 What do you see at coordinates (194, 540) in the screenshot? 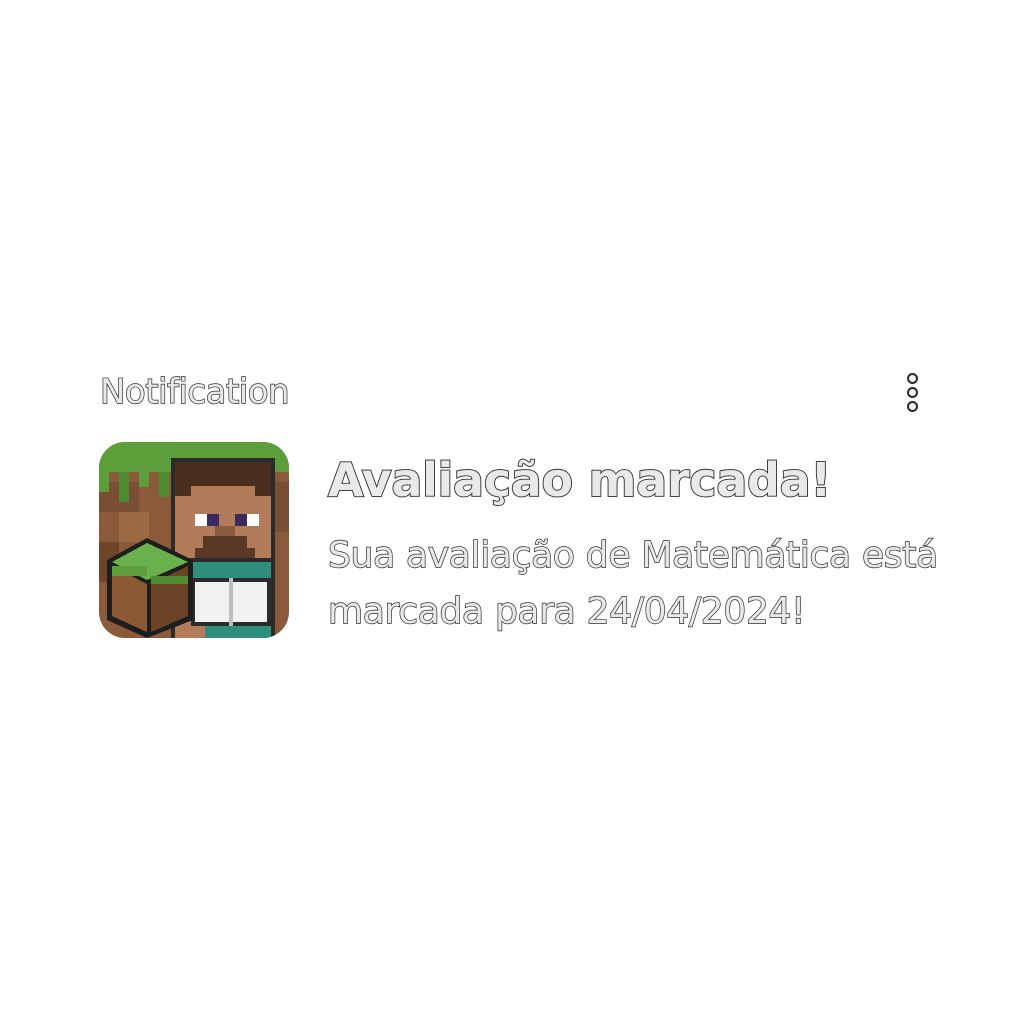
I see `minecraft-education-icon` at bounding box center [194, 540].